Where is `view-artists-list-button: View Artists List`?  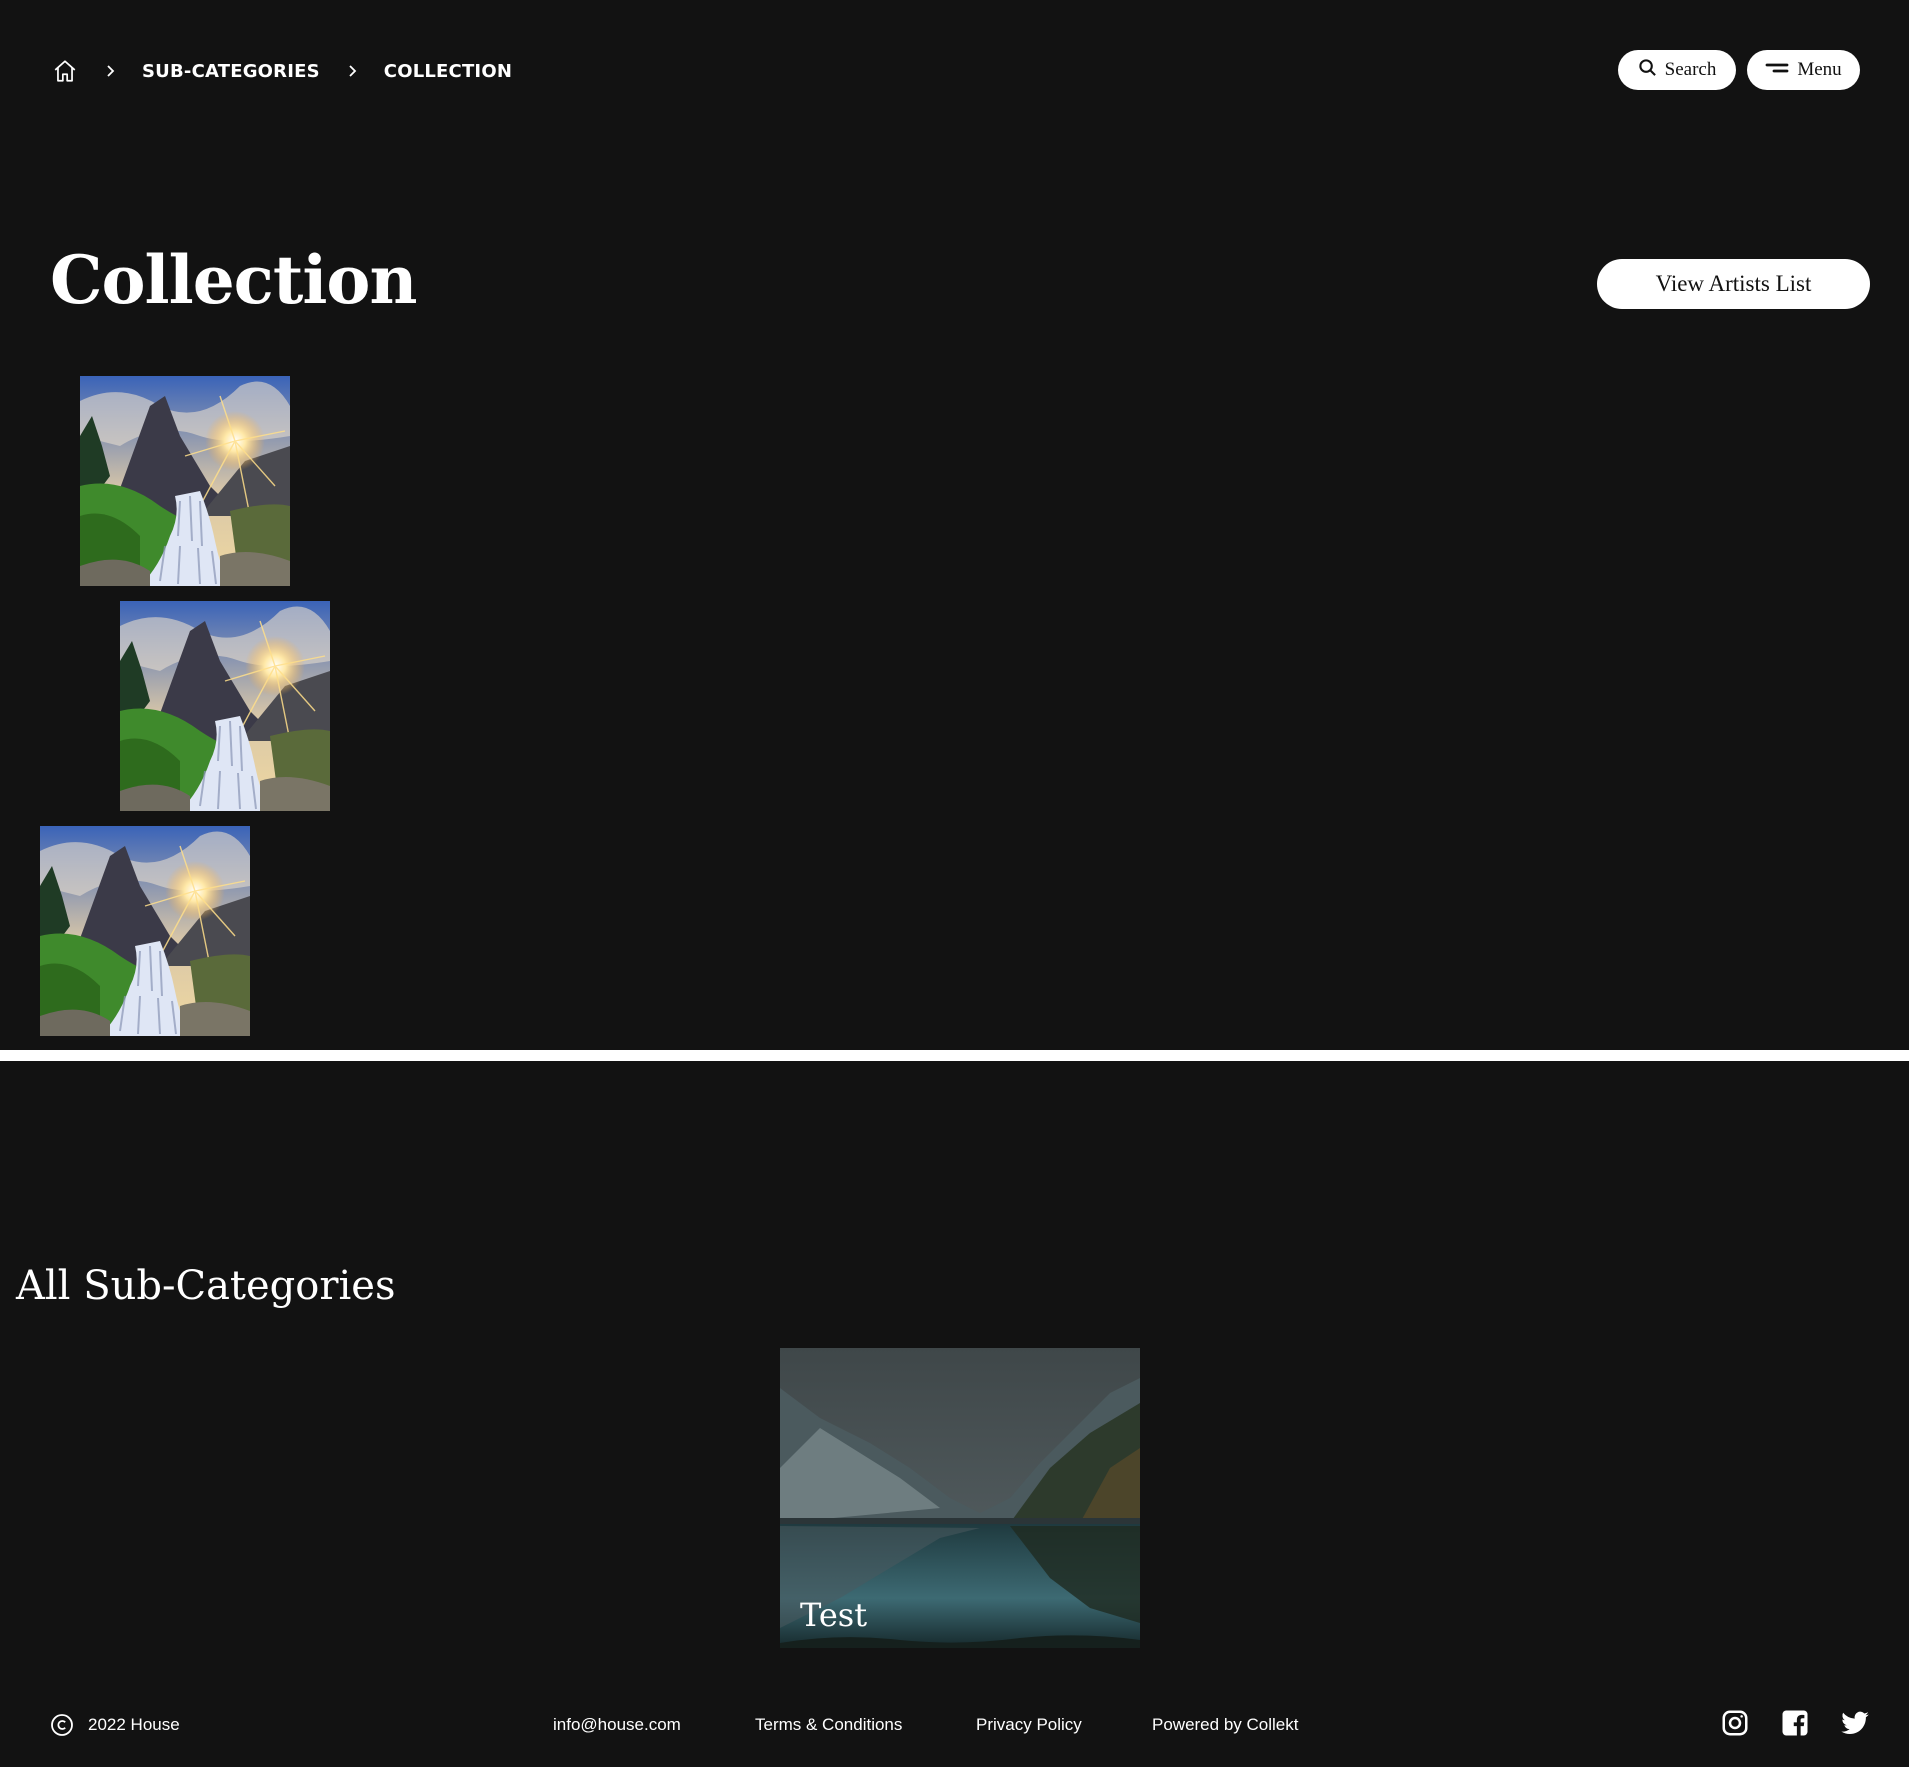
view-artists-list-button: View Artists List is located at coordinates (1733, 284).